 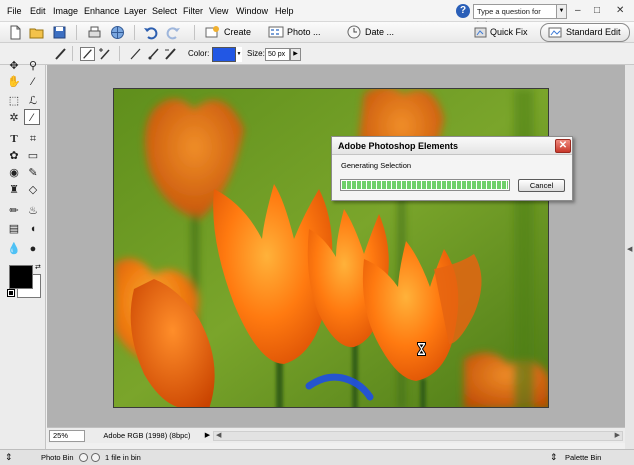 I want to click on close-icon: ✕, so click(x=563, y=146).